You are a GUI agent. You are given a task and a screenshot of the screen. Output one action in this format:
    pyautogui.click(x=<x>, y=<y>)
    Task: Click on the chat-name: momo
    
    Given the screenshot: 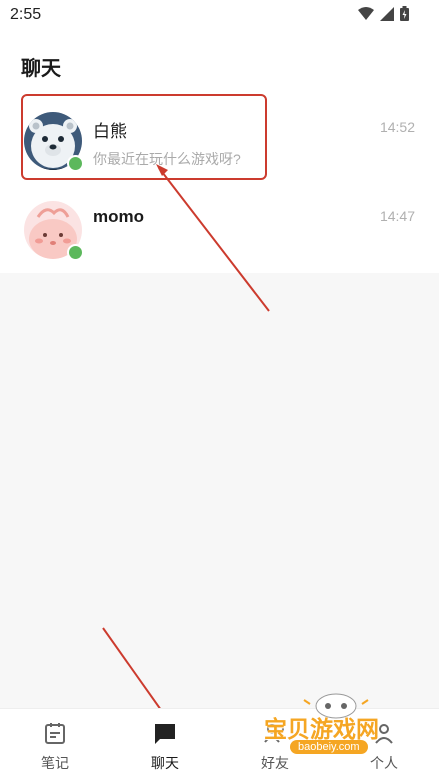 What is the action you would take?
    pyautogui.click(x=118, y=216)
    